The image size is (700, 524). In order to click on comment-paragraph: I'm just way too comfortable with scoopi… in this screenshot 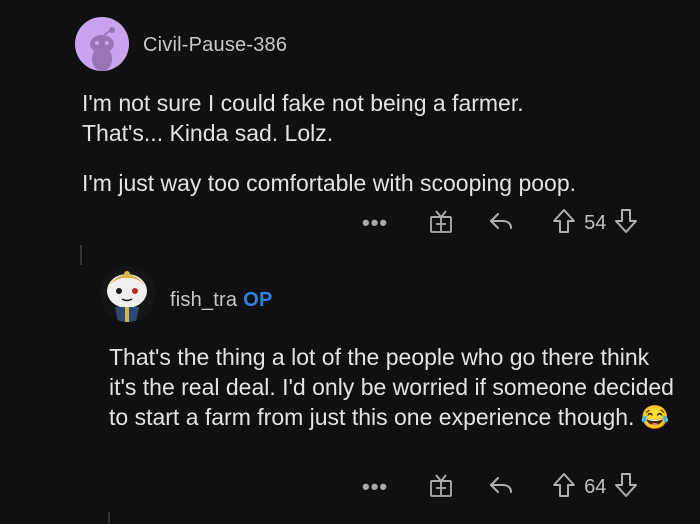, I will do `click(329, 183)`.